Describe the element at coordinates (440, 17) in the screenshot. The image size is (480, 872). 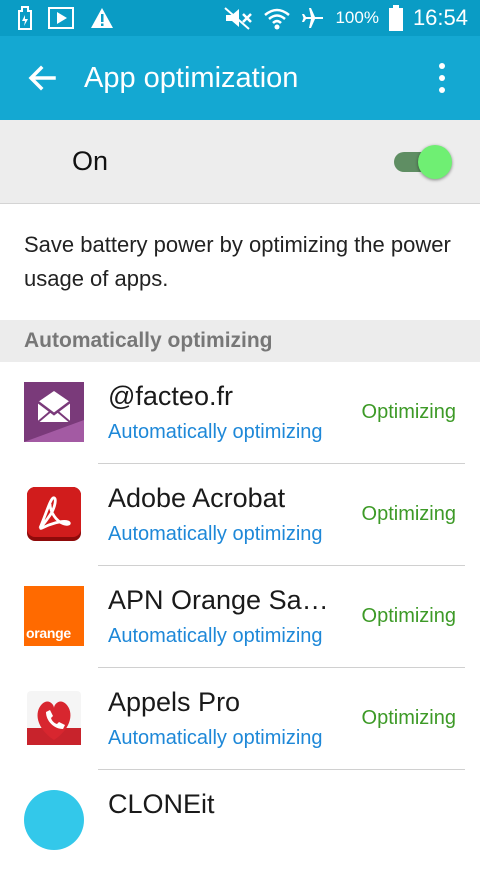
I see `clock: 16:54` at that location.